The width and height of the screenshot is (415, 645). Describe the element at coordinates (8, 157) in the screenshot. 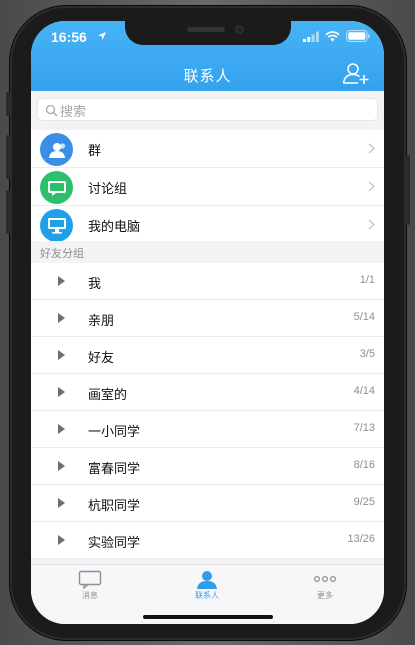

I see `volume-up-button` at that location.